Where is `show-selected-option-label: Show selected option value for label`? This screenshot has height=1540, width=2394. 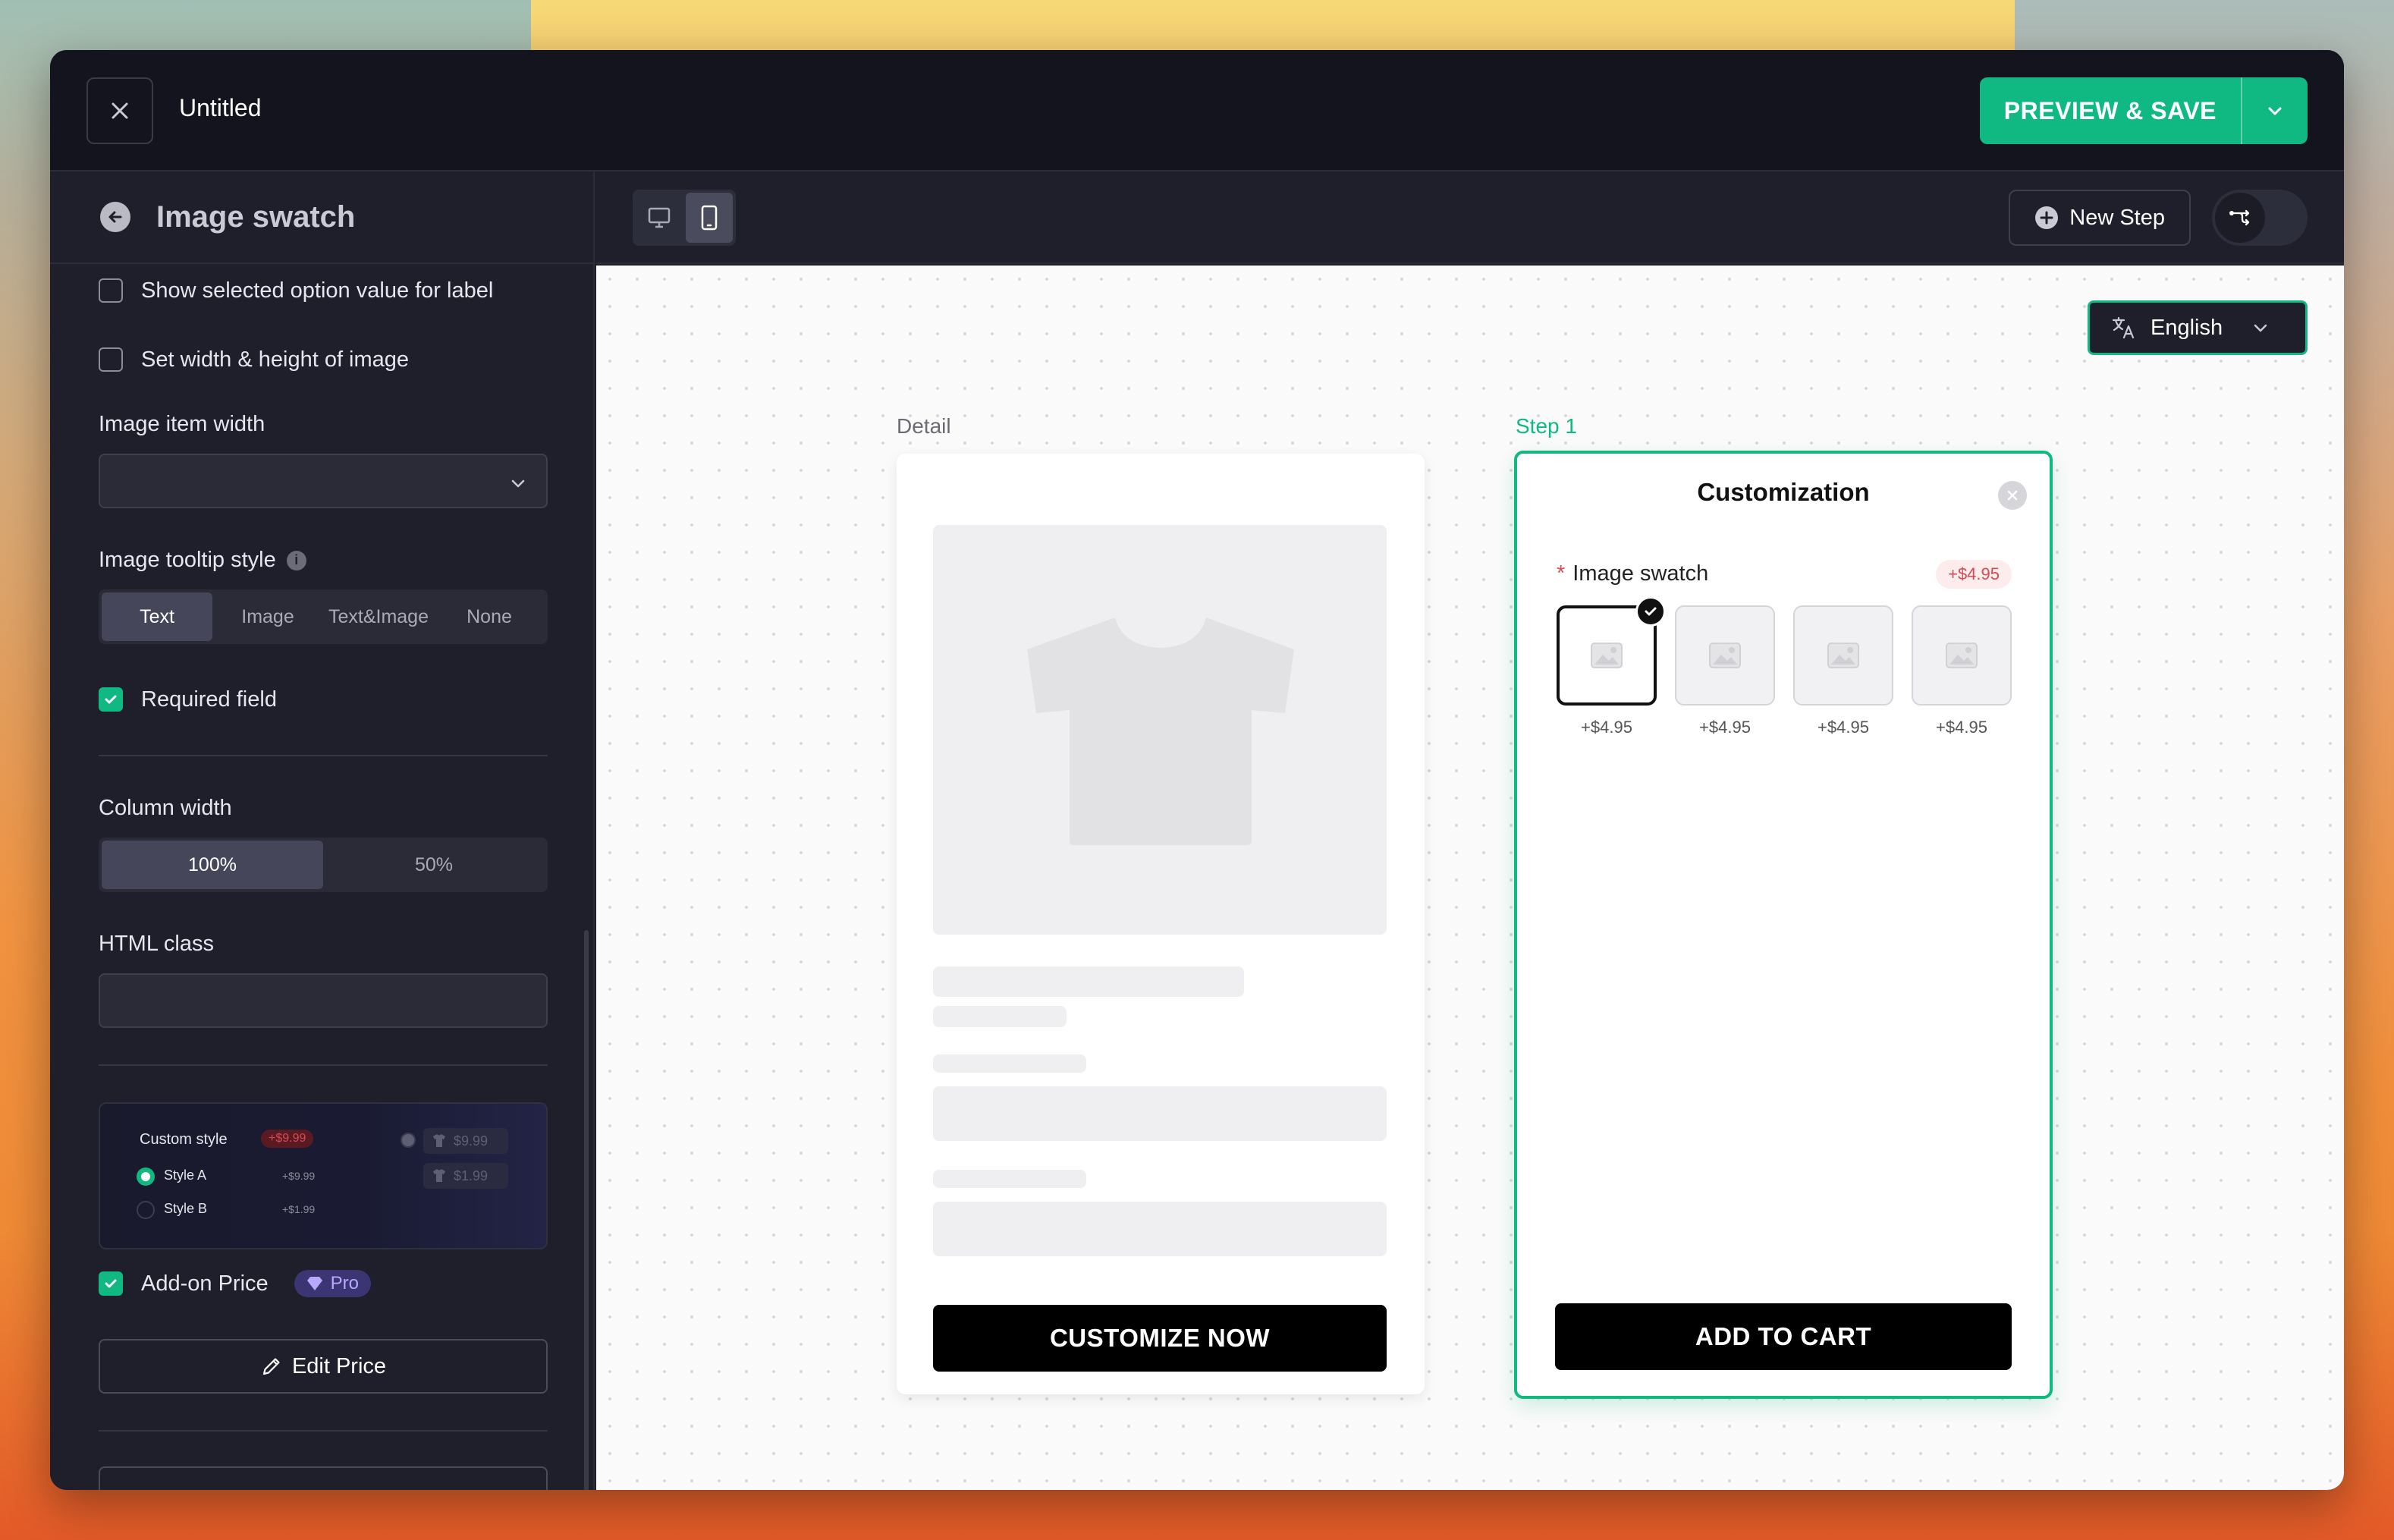 show-selected-option-label: Show selected option value for label is located at coordinates (317, 290).